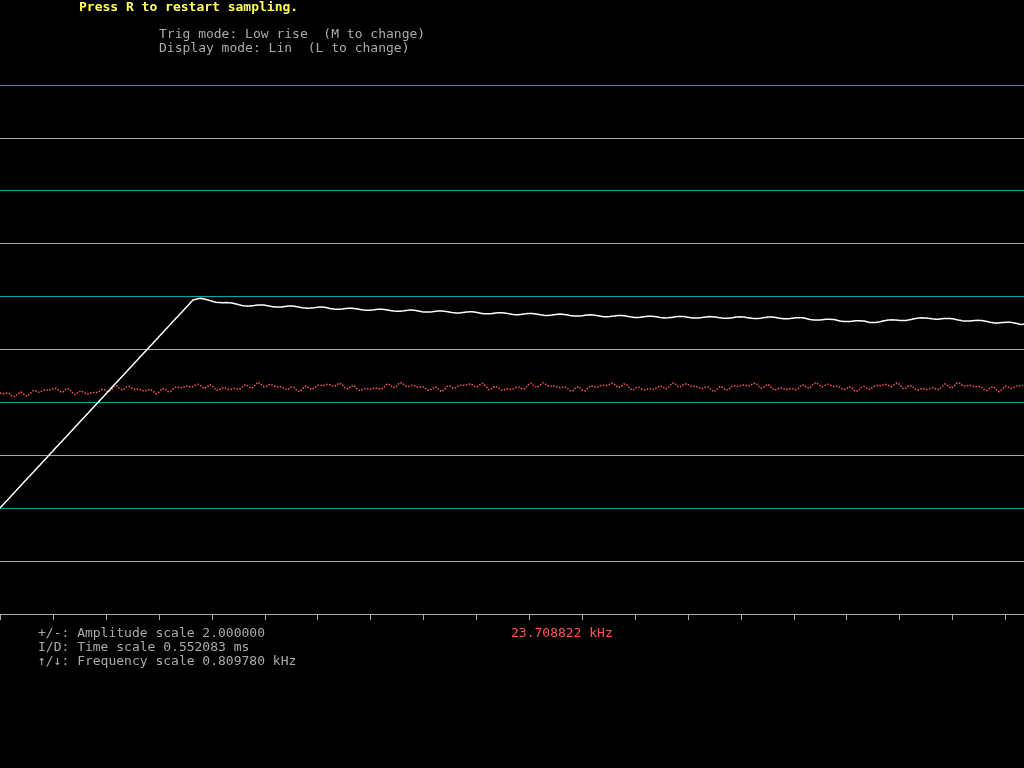 Image resolution: width=1024 pixels, height=768 pixels. I want to click on mode-text: Trig mode: Low rise (M to change), so click(292, 34).